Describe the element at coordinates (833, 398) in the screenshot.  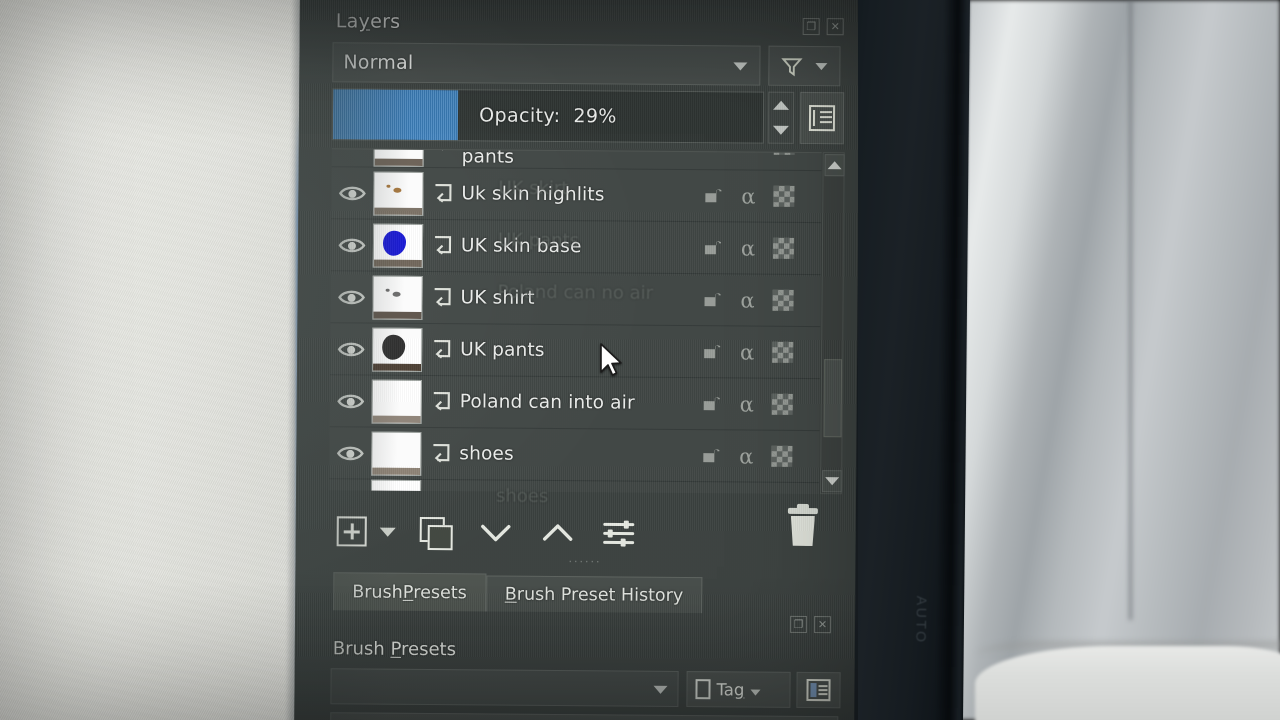
I see `scrollbar-thumb` at that location.